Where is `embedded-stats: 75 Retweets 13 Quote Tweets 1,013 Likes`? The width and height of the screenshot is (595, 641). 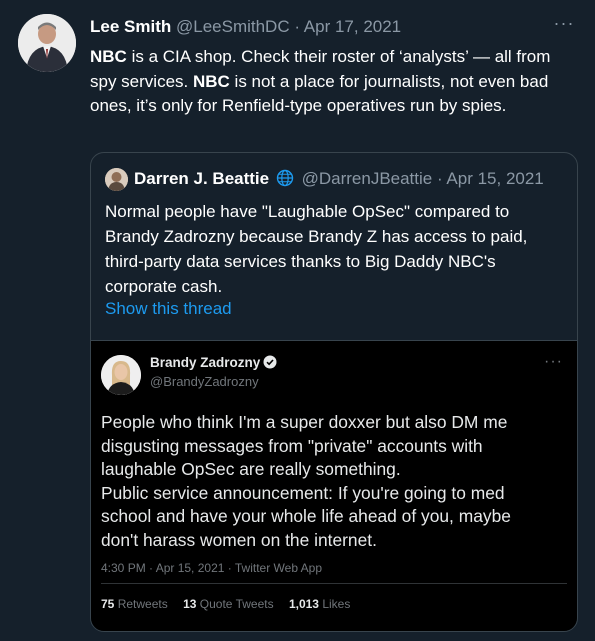 embedded-stats: 75 Retweets 13 Quote Tweets 1,013 Likes is located at coordinates (231, 604).